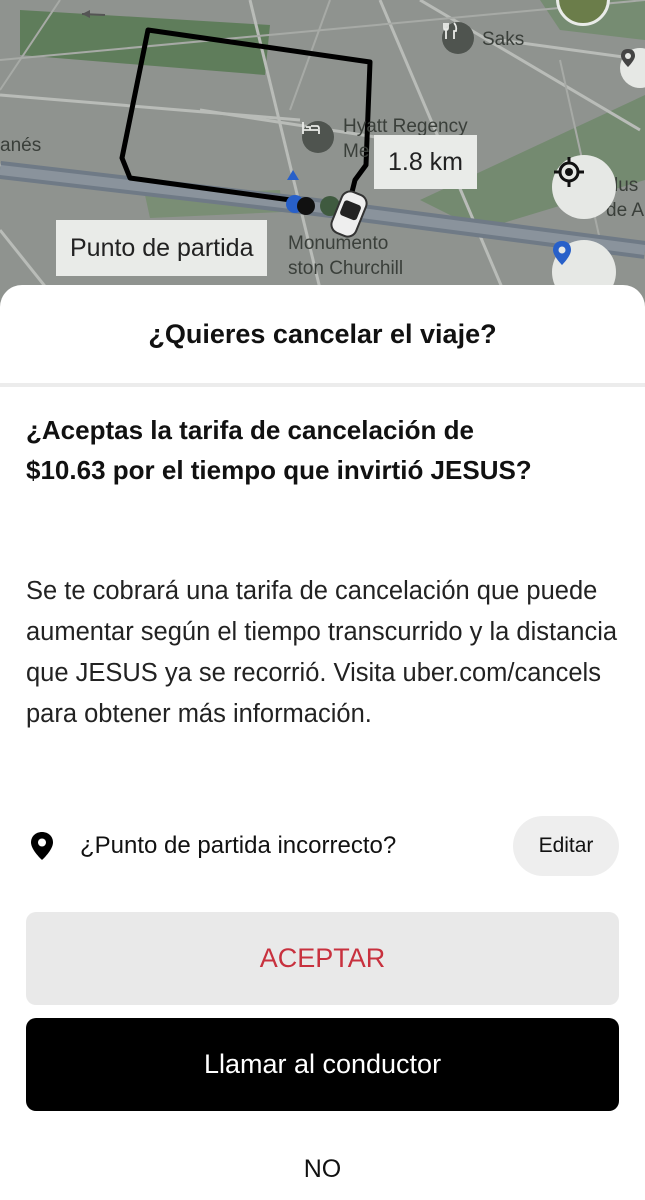  I want to click on wrong-pickup-label: ¿Punto de partida incorrecto?, so click(238, 845).